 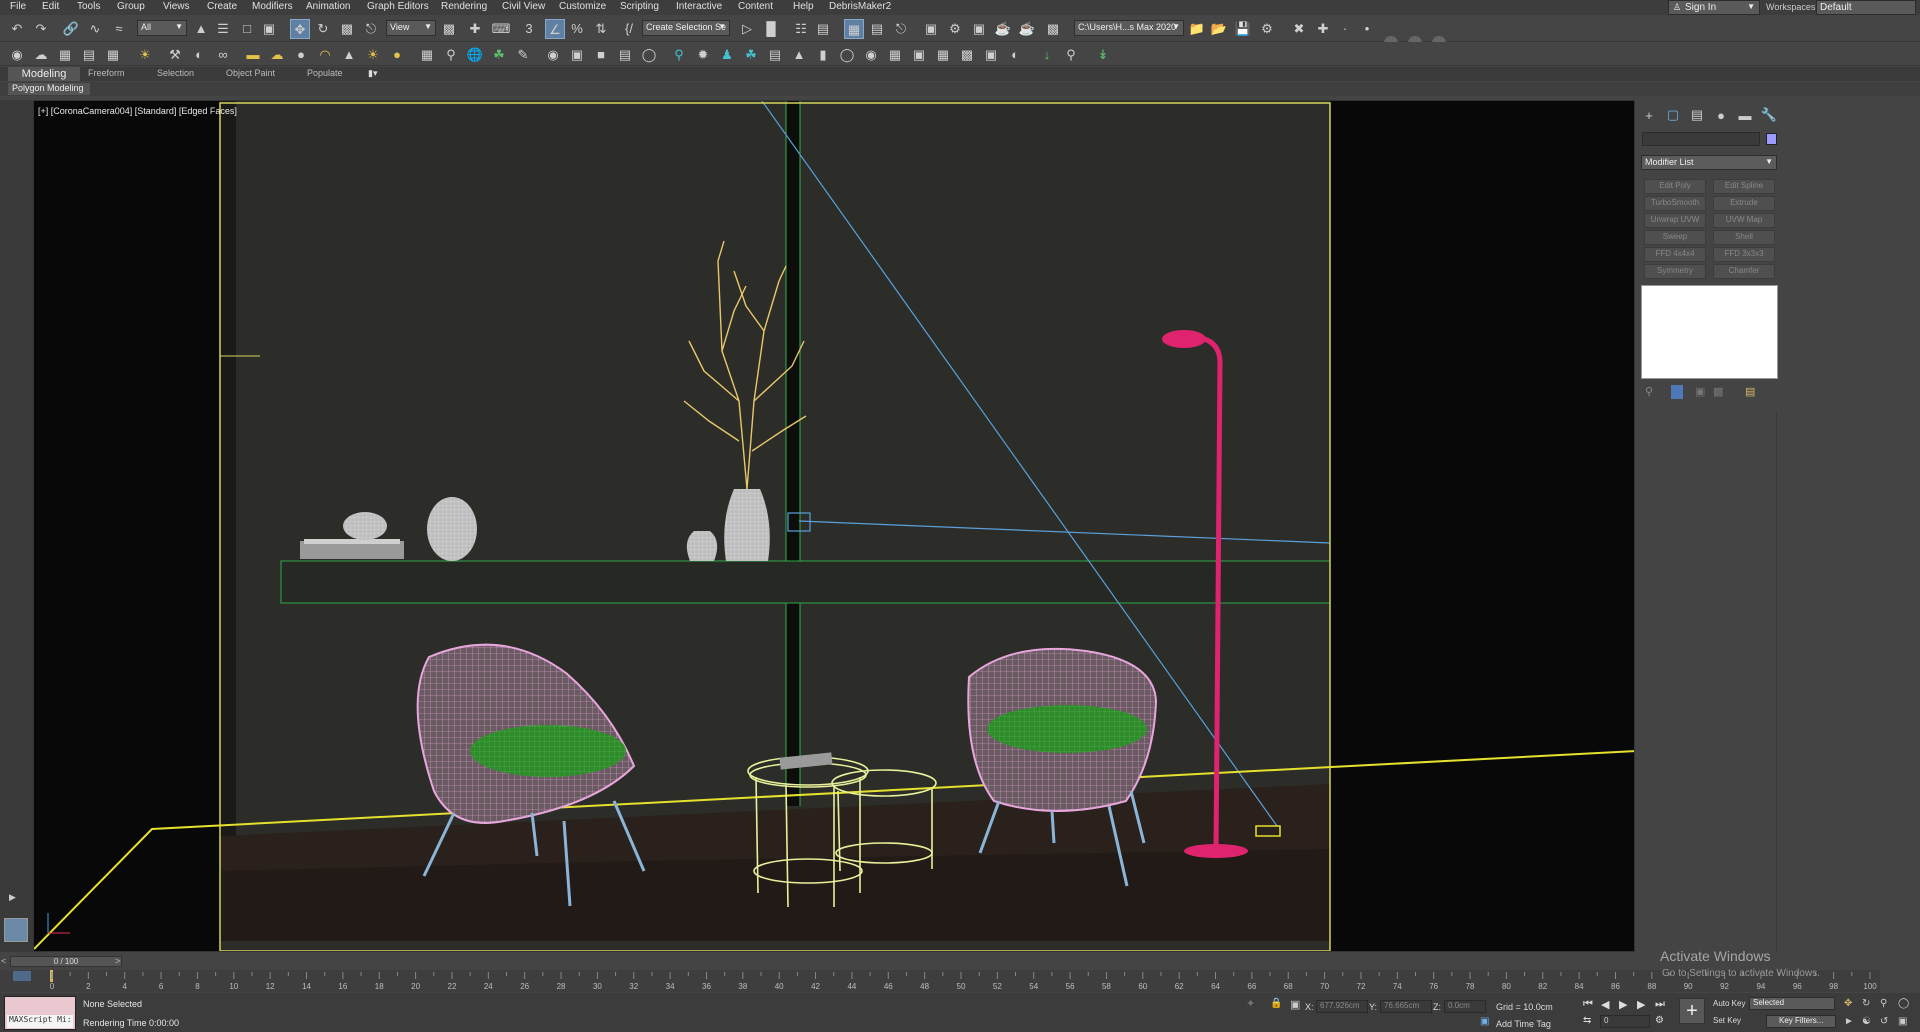 What do you see at coordinates (475, 28) in the screenshot?
I see `select-manipulate-icon: ✚` at bounding box center [475, 28].